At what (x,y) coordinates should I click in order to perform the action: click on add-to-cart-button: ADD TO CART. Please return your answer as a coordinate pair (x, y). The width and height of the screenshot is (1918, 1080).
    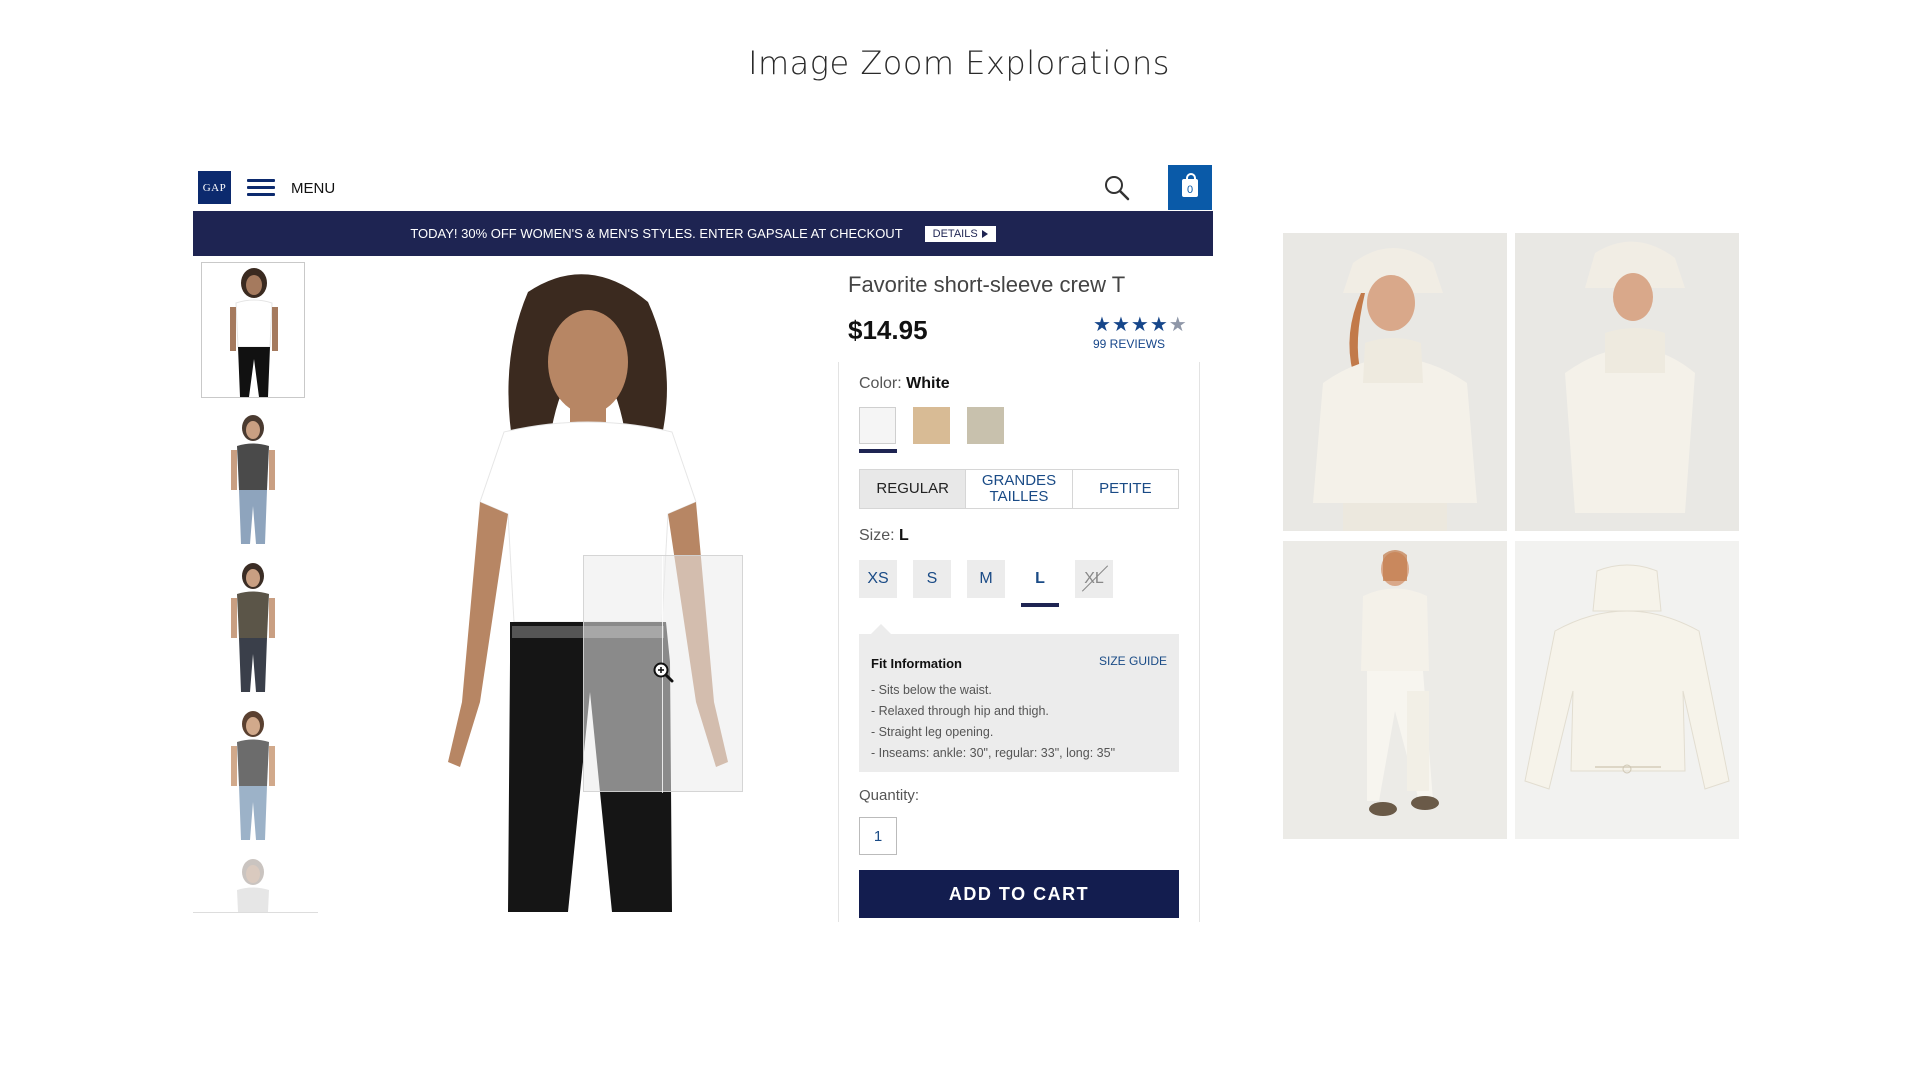
    Looking at the image, I should click on (1019, 894).